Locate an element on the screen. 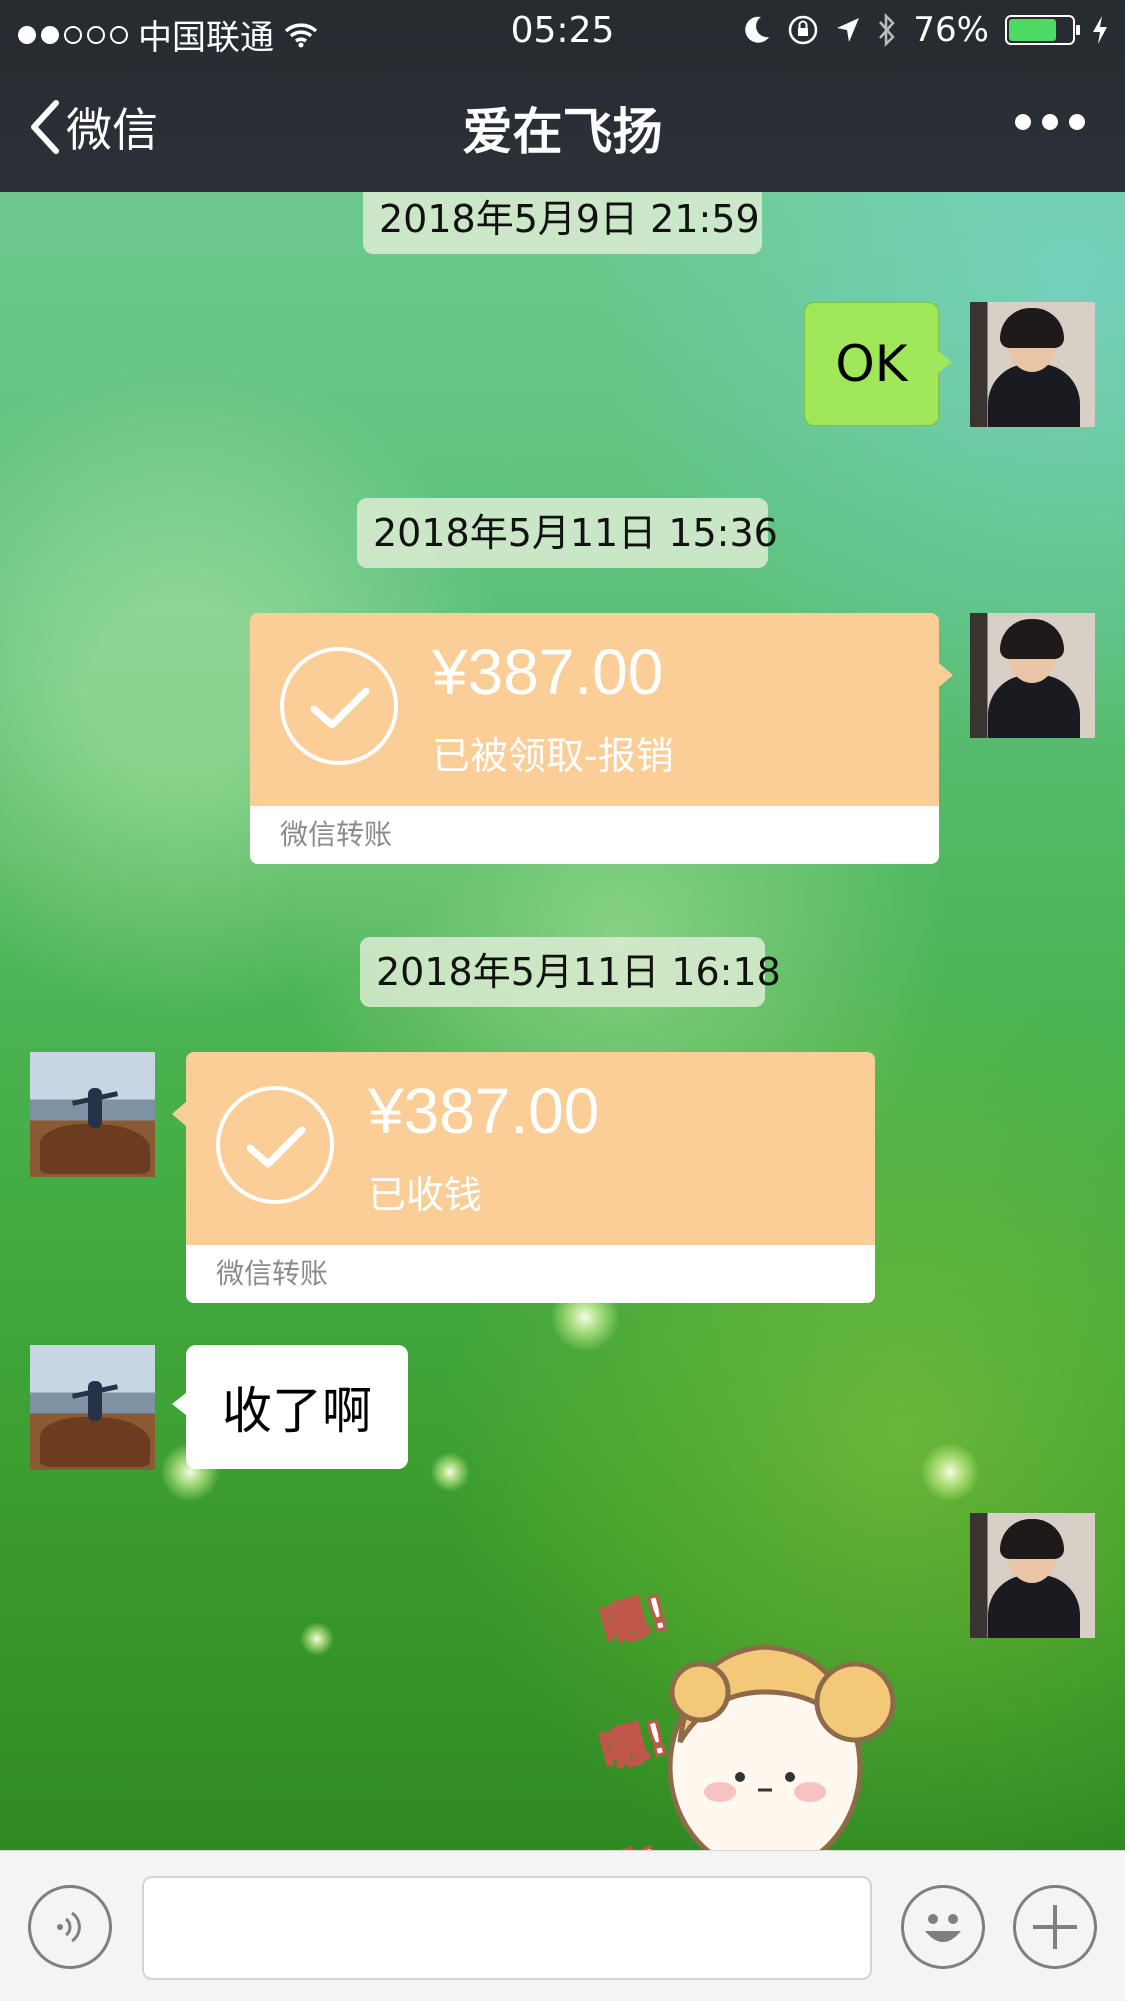 The width and height of the screenshot is (1125, 2001). message-bubble-received: 收了啊 is located at coordinates (290, 1407).